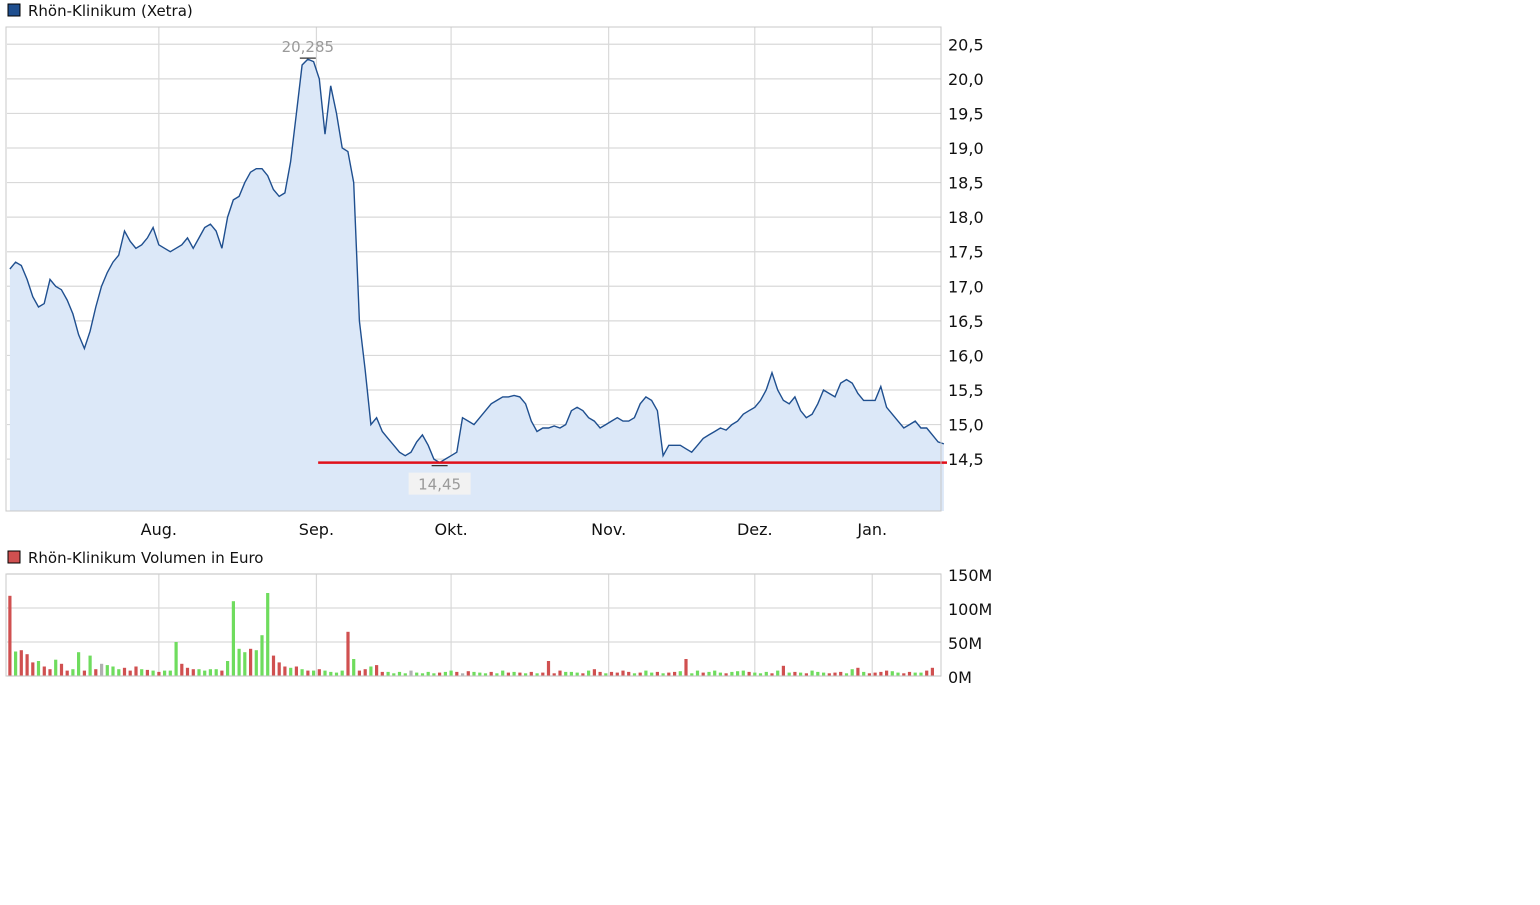 This screenshot has height=905, width=1540. Describe the element at coordinates (871, 529) in the screenshot. I see `price-x-tick-label: Jan.` at that location.